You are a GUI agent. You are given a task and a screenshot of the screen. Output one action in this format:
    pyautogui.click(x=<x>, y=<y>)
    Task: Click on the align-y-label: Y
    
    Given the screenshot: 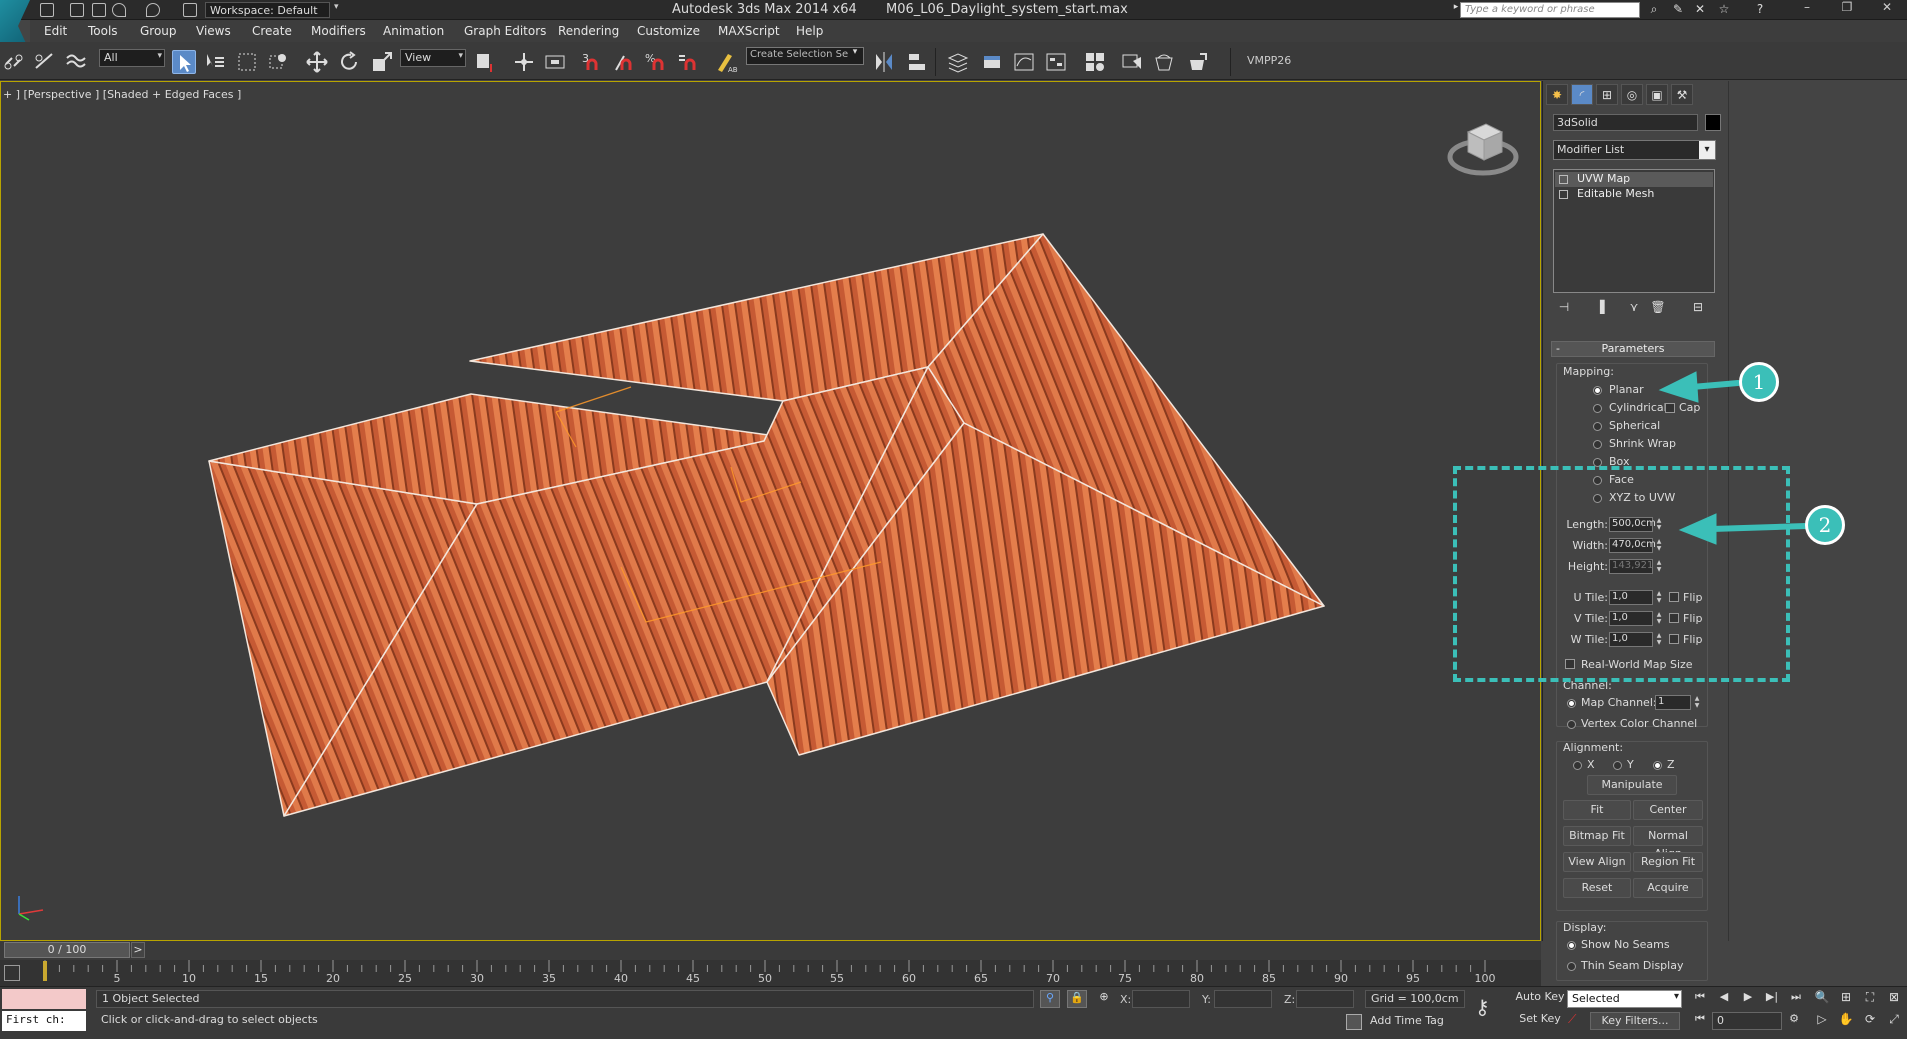 What is the action you would take?
    pyautogui.click(x=1630, y=764)
    